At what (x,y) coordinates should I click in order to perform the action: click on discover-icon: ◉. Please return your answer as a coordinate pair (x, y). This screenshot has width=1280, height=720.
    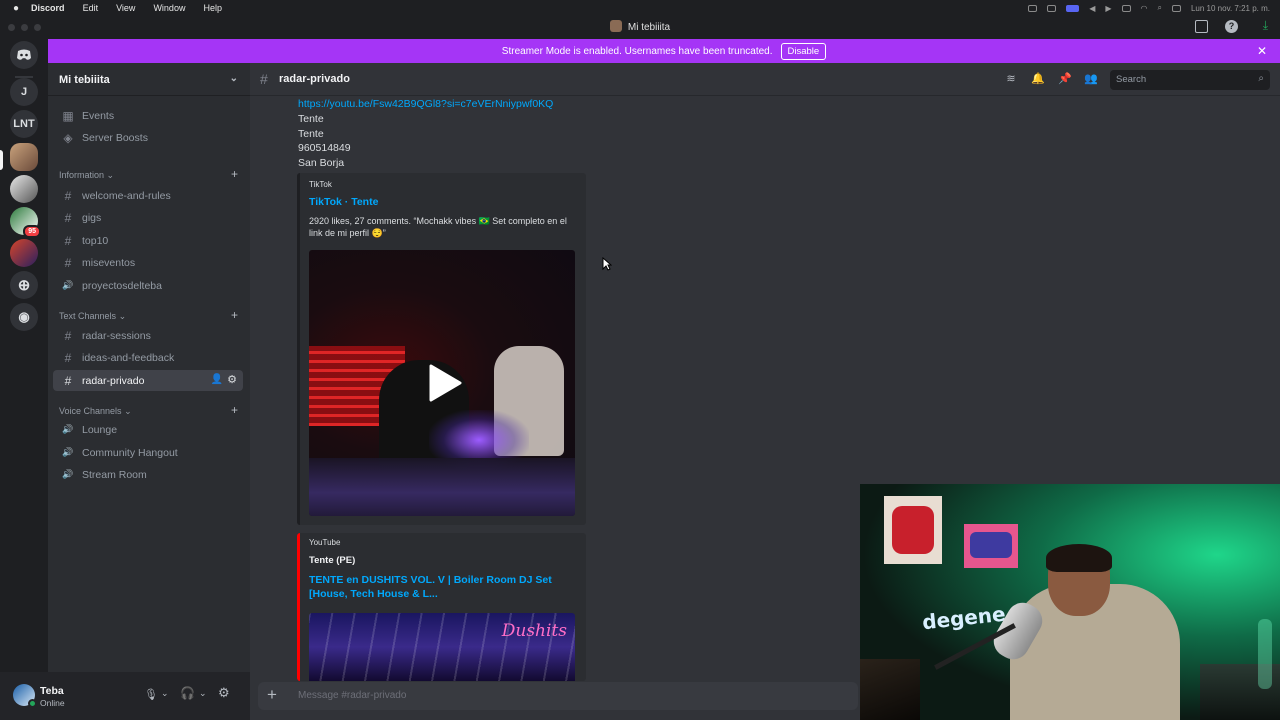
    Looking at the image, I should click on (24, 317).